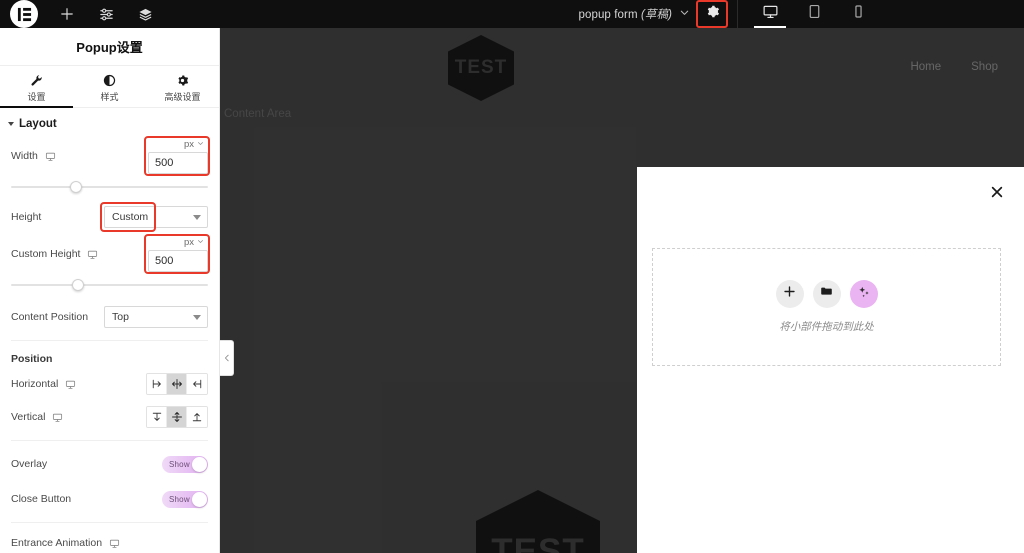  I want to click on align-left-button, so click(157, 384).